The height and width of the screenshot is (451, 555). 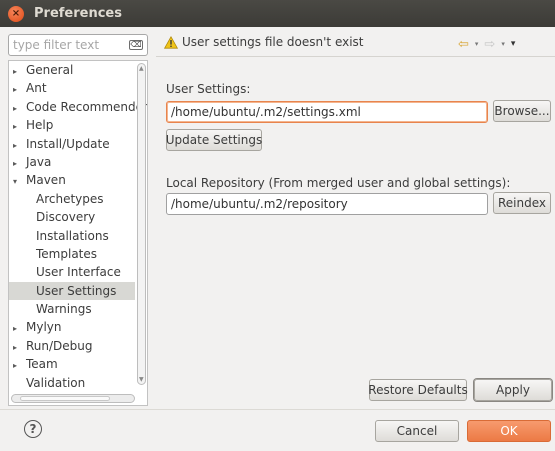 What do you see at coordinates (87, 106) in the screenshot?
I see `tree-item-label: Code Recommender` at bounding box center [87, 106].